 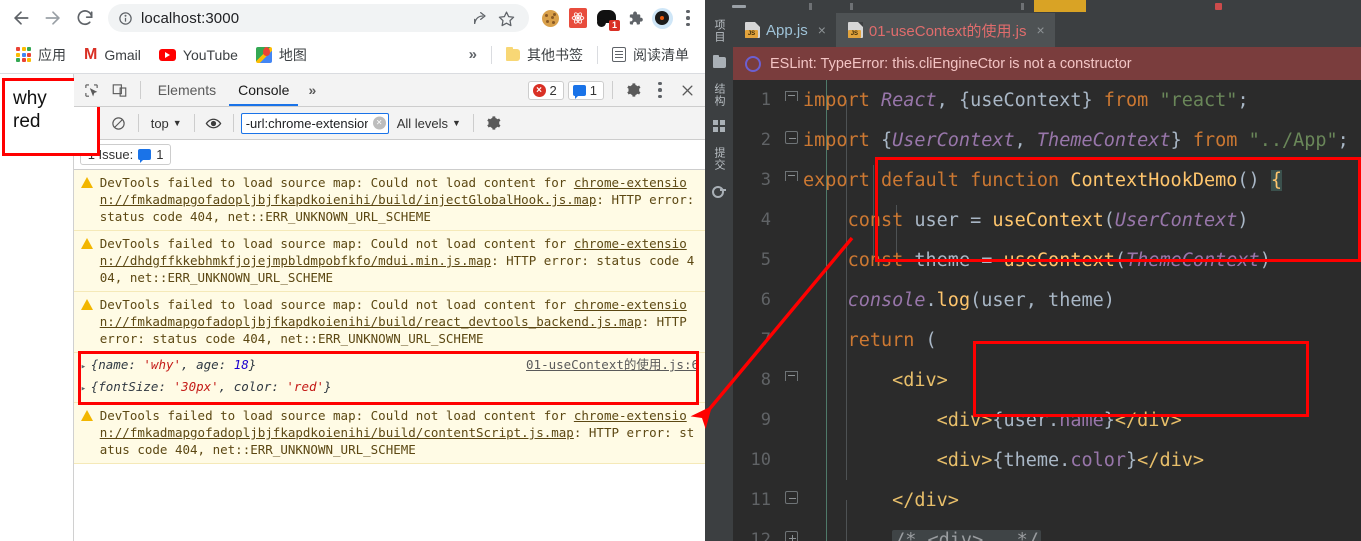 I want to click on console-context-selector: top ▼, so click(x=166, y=123).